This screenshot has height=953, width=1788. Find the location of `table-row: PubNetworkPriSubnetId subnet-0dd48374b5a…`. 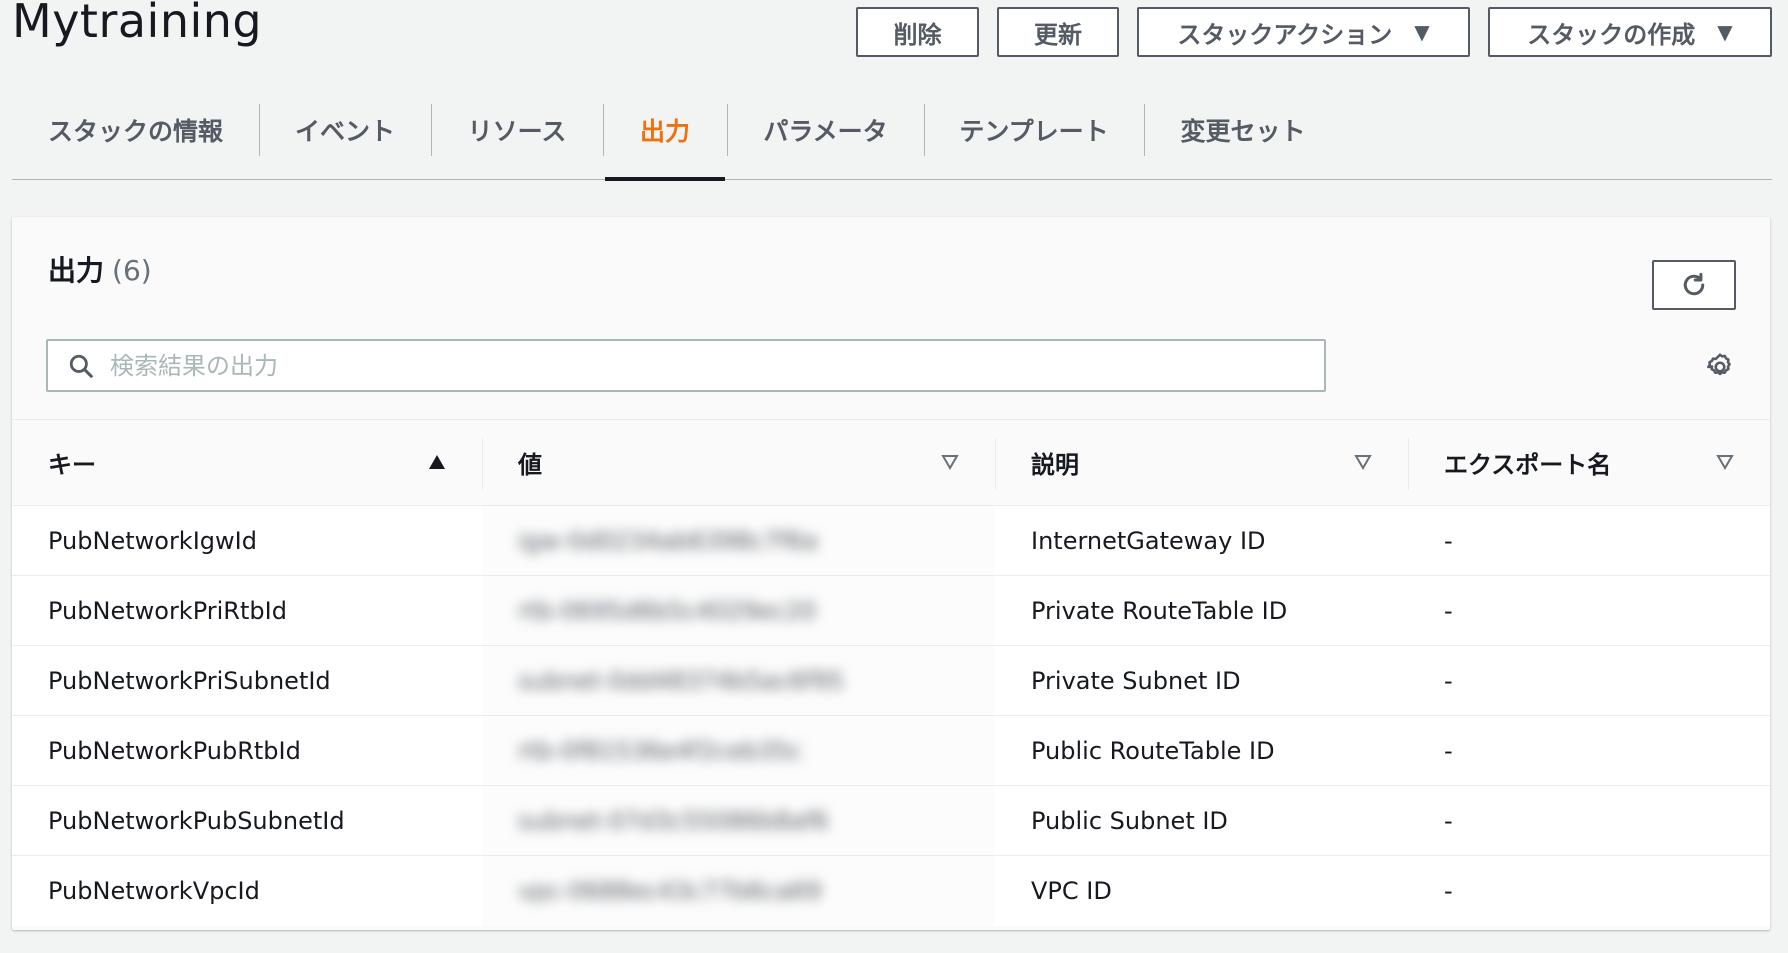

table-row: PubNetworkPriSubnetId subnet-0dd48374b5a… is located at coordinates (891, 681).